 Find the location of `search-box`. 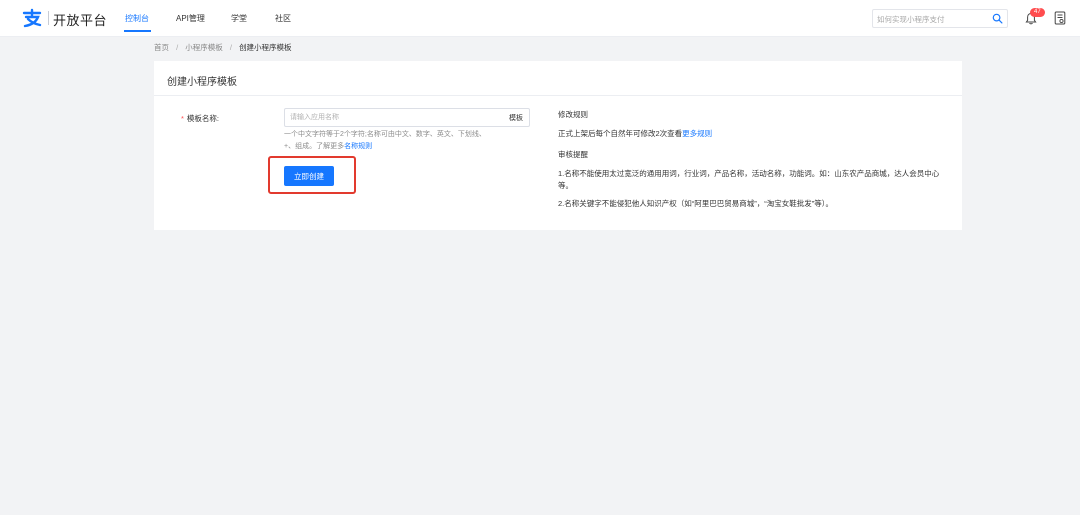

search-box is located at coordinates (940, 18).